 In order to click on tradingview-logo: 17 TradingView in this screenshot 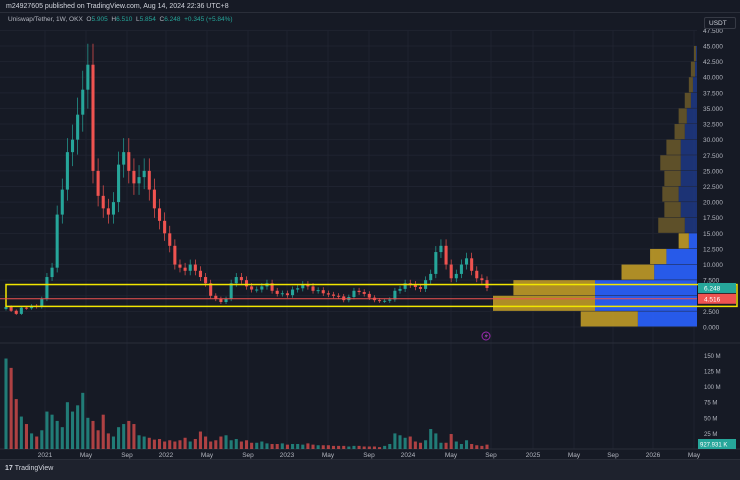, I will do `click(29, 468)`.